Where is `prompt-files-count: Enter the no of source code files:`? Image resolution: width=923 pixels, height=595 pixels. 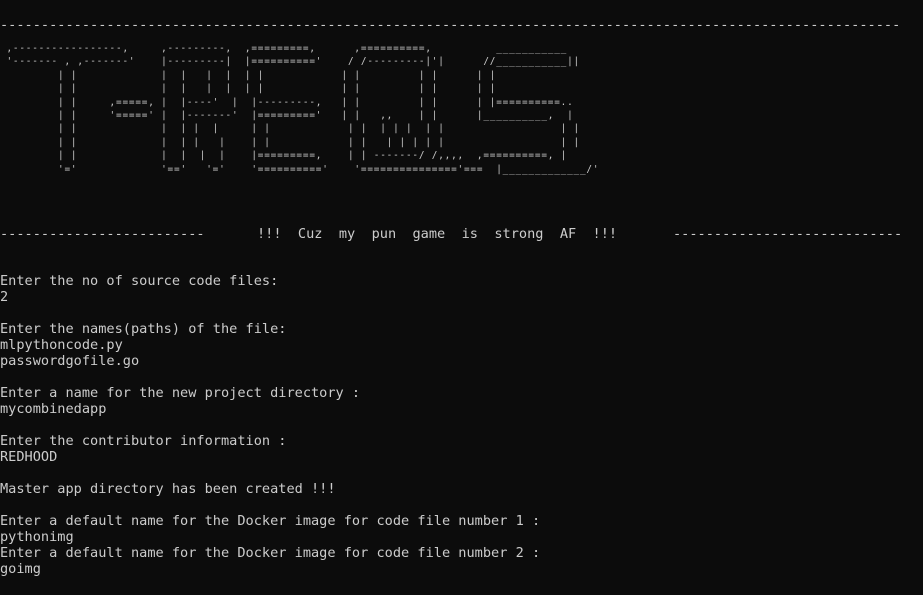
prompt-files-count: Enter the no of source code files: is located at coordinates (139, 281).